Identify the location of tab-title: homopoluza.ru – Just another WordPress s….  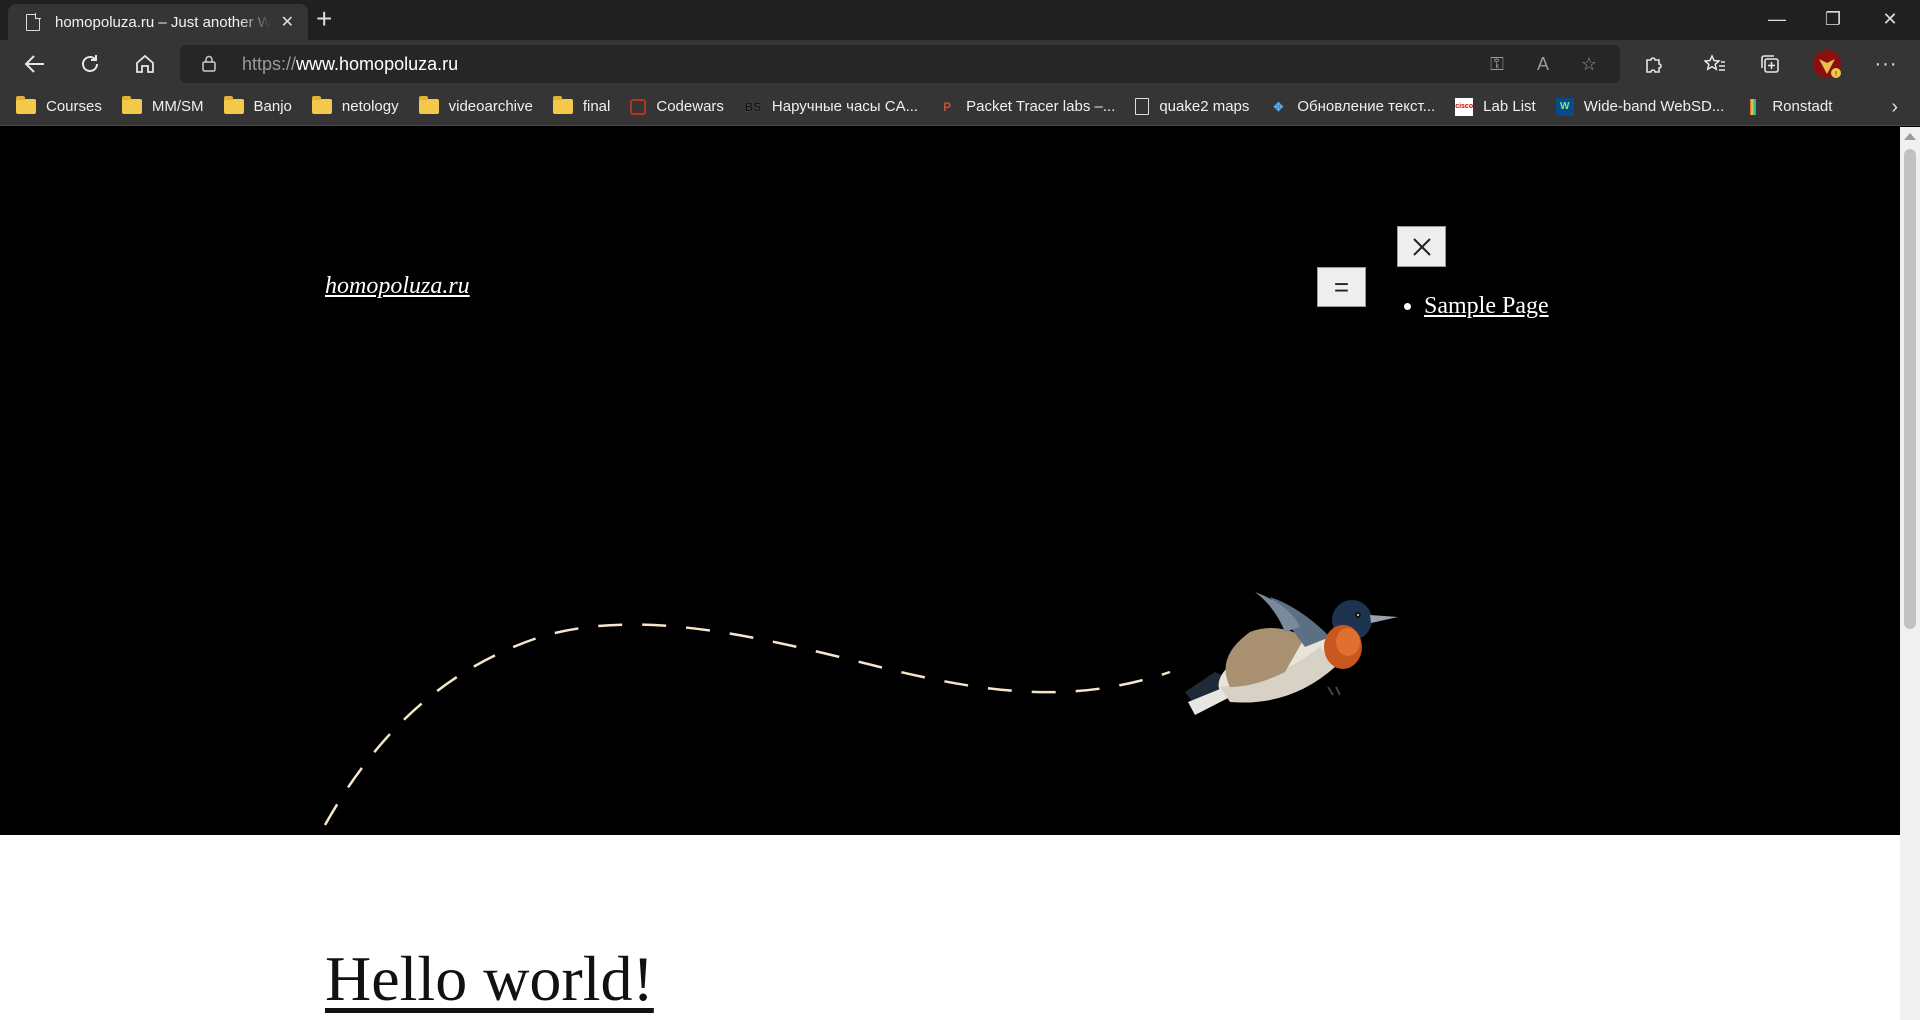
(163, 22).